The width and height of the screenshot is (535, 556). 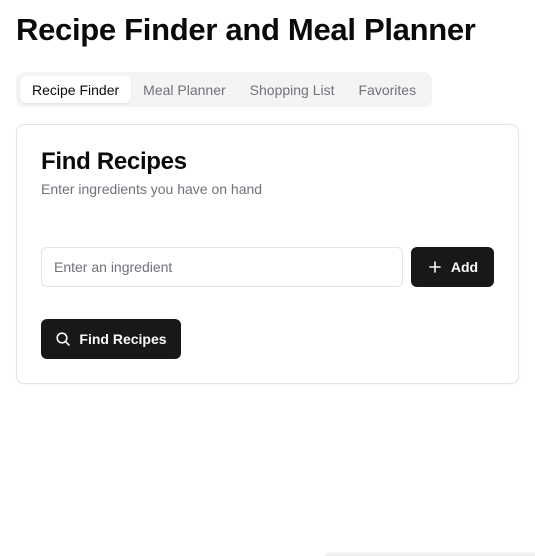 I want to click on card-description: Enter ingredients you have on hand, so click(x=152, y=189).